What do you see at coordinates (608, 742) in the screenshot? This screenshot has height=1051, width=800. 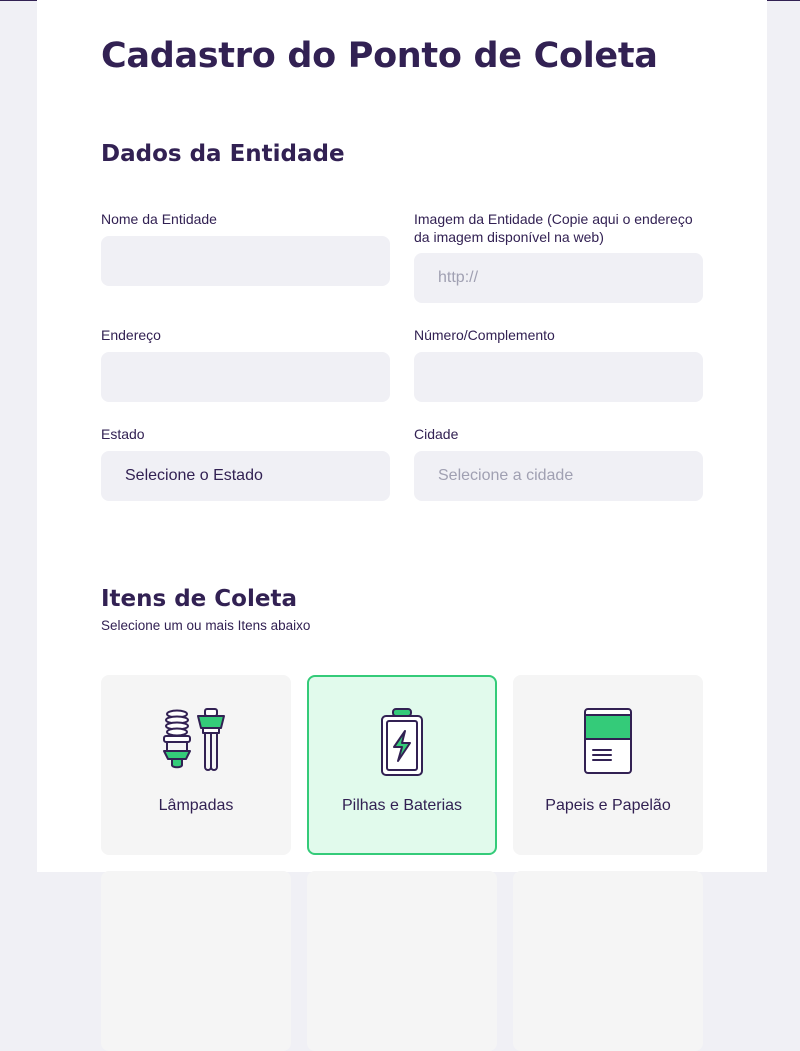 I see `paper-icon` at bounding box center [608, 742].